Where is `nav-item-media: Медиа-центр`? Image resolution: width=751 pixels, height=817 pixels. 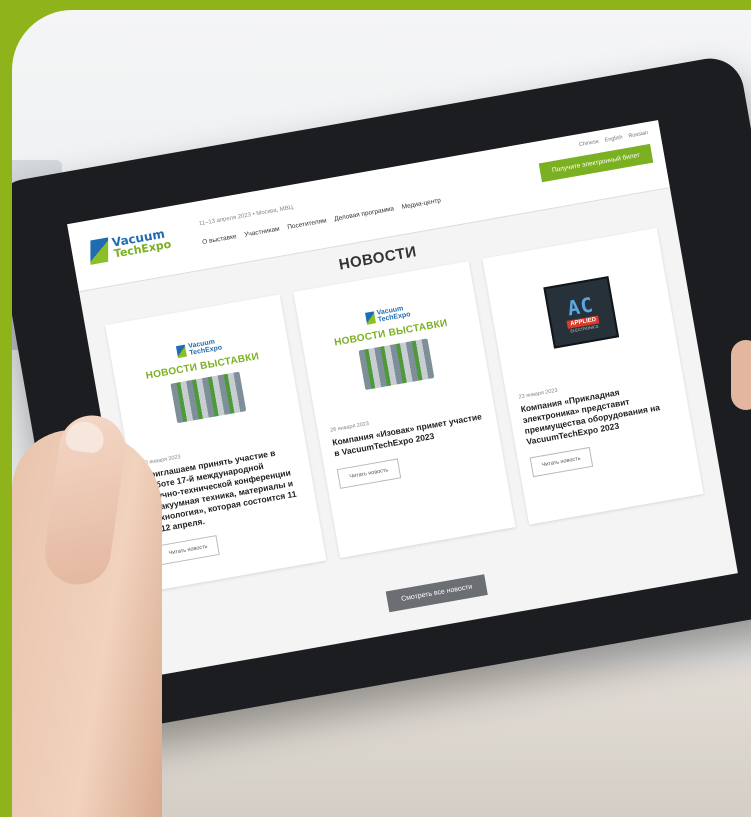 nav-item-media: Медиа-центр is located at coordinates (421, 204).